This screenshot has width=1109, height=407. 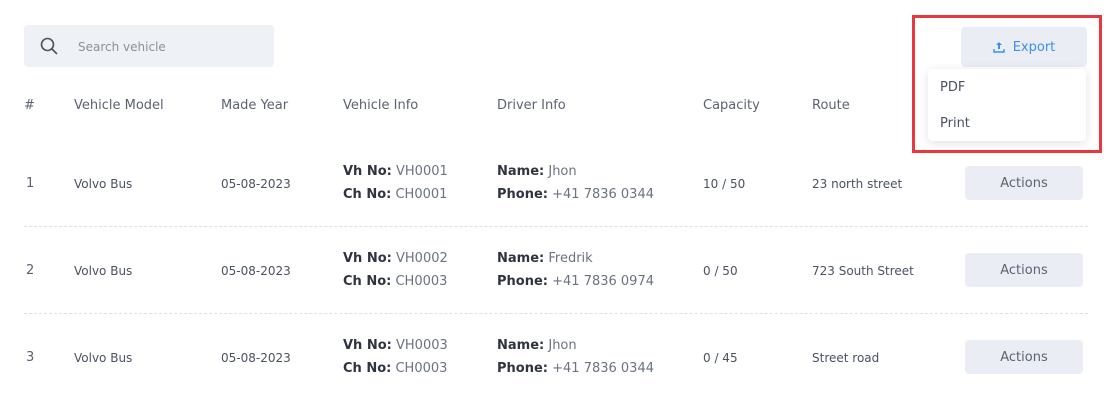 I want to click on vehicle-info: Vh No: VH0002 Ch No: CH0003, so click(x=395, y=270).